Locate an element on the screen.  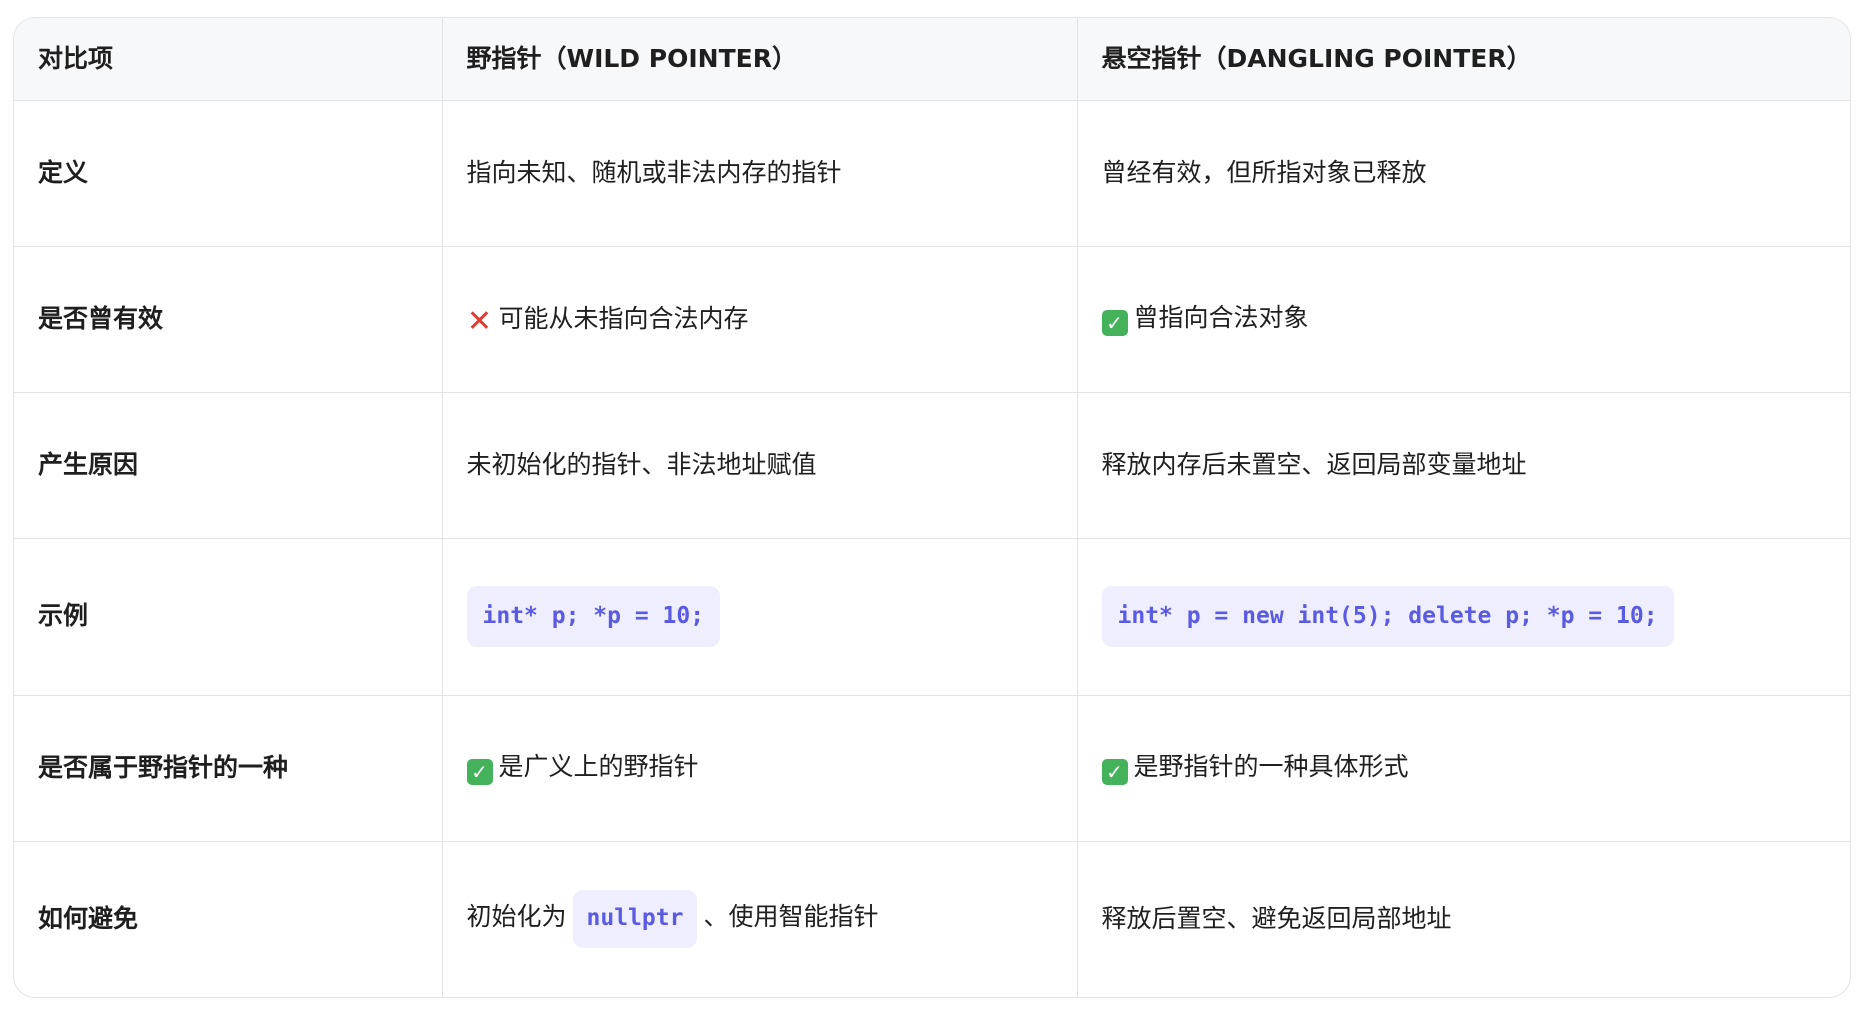
wild-cell-text: 可能从未指向合法内存 is located at coordinates (623, 318).